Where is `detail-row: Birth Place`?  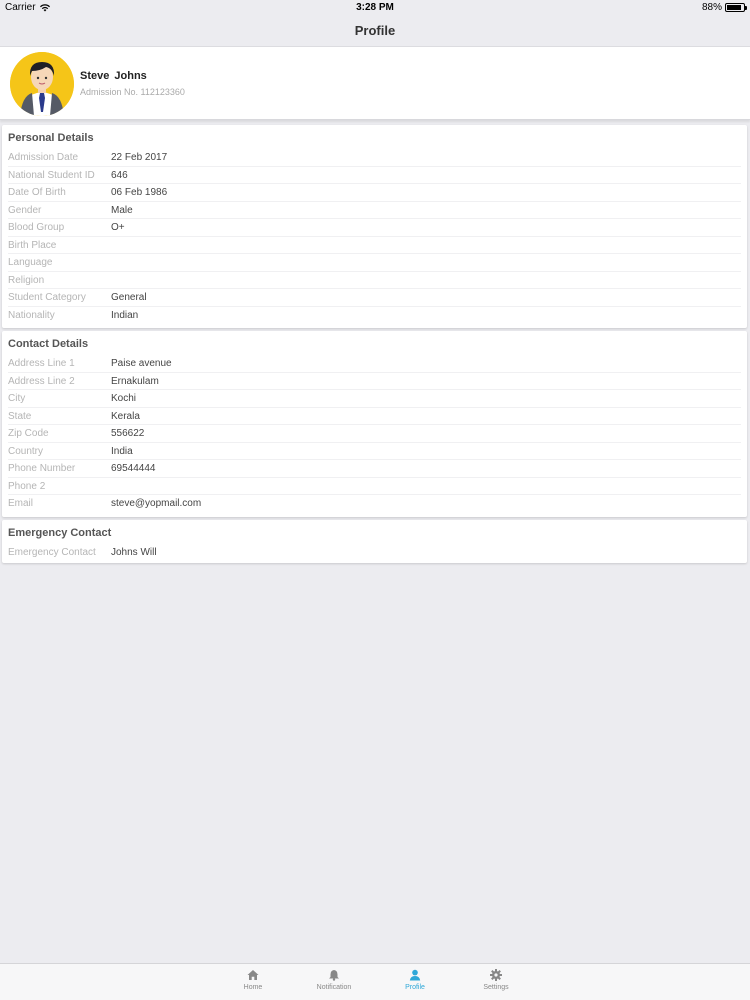 detail-row: Birth Place is located at coordinates (374, 245).